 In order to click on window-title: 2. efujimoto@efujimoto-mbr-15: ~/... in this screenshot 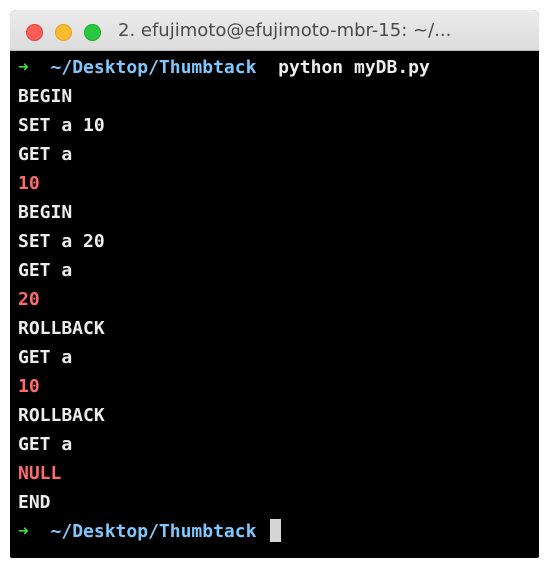, I will do `click(285, 30)`.